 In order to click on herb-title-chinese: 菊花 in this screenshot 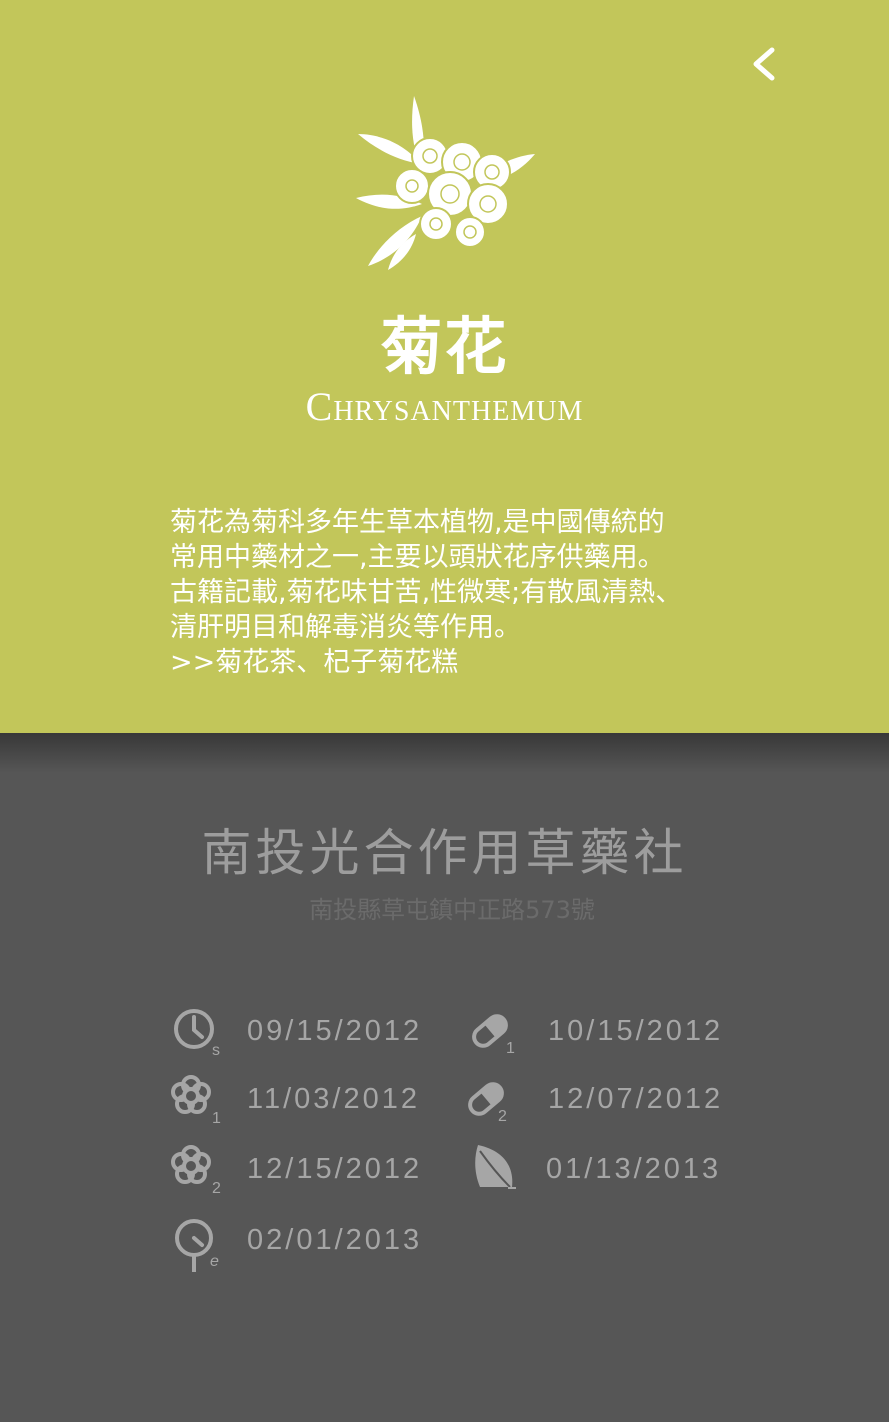, I will do `click(444, 346)`.